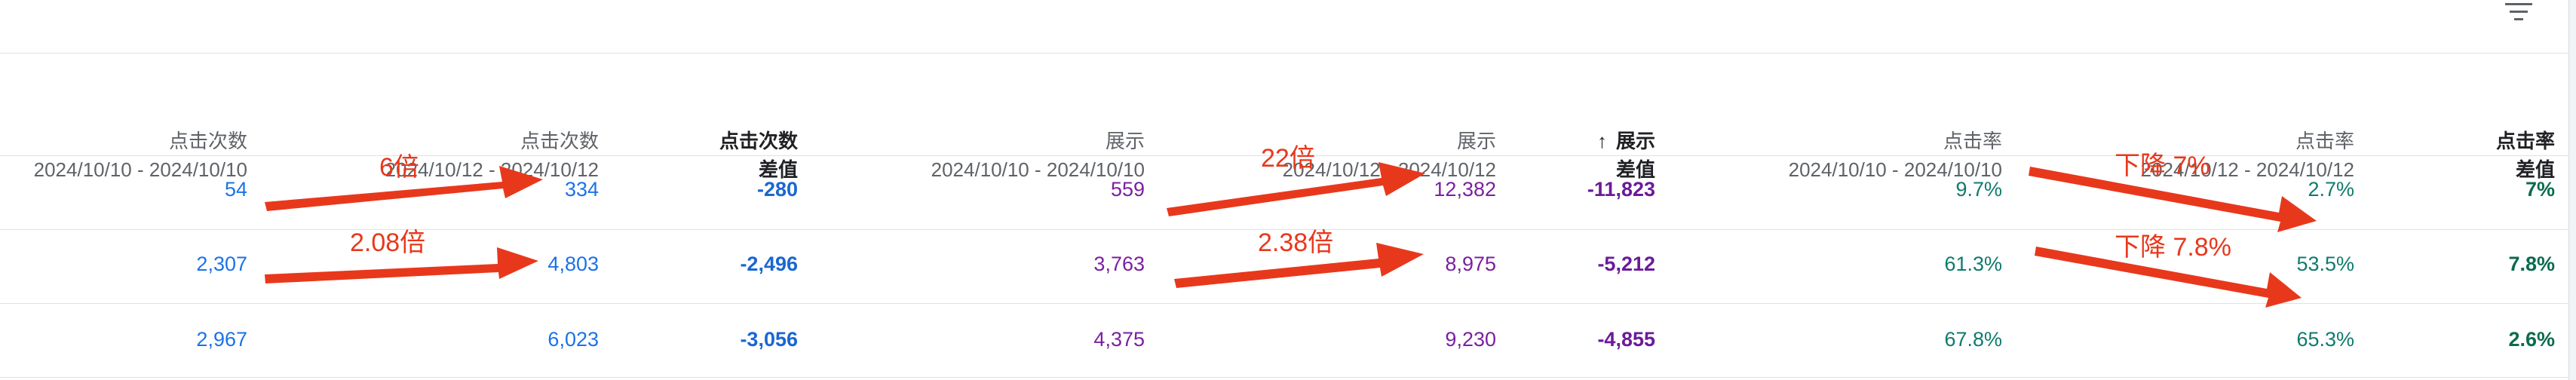 This screenshot has width=2576, height=380. Describe the element at coordinates (2162, 166) in the screenshot. I see `annotation-label: 下降 7%` at that location.